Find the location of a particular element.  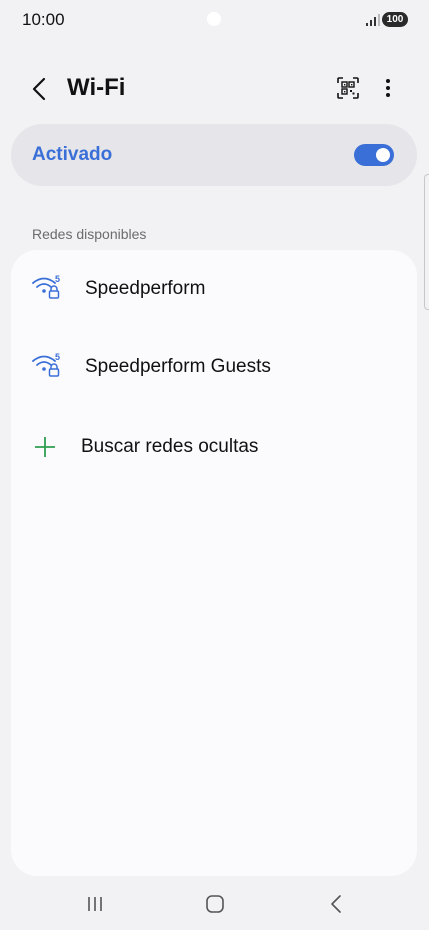

home-icon is located at coordinates (215, 904).